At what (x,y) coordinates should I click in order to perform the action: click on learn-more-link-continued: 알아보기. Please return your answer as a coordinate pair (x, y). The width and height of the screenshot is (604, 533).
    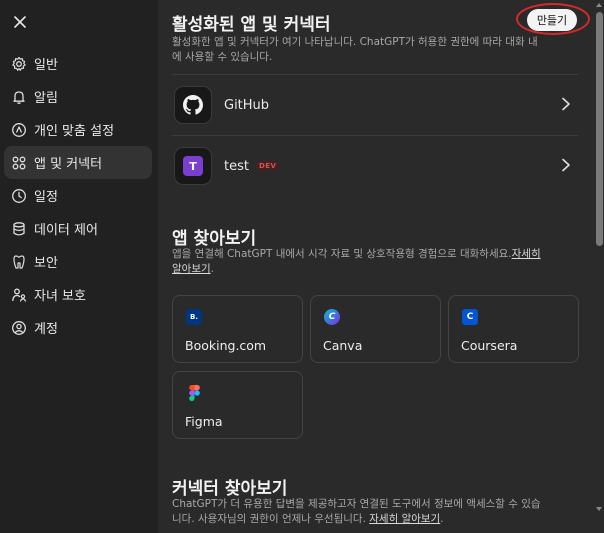
    Looking at the image, I should click on (191, 269).